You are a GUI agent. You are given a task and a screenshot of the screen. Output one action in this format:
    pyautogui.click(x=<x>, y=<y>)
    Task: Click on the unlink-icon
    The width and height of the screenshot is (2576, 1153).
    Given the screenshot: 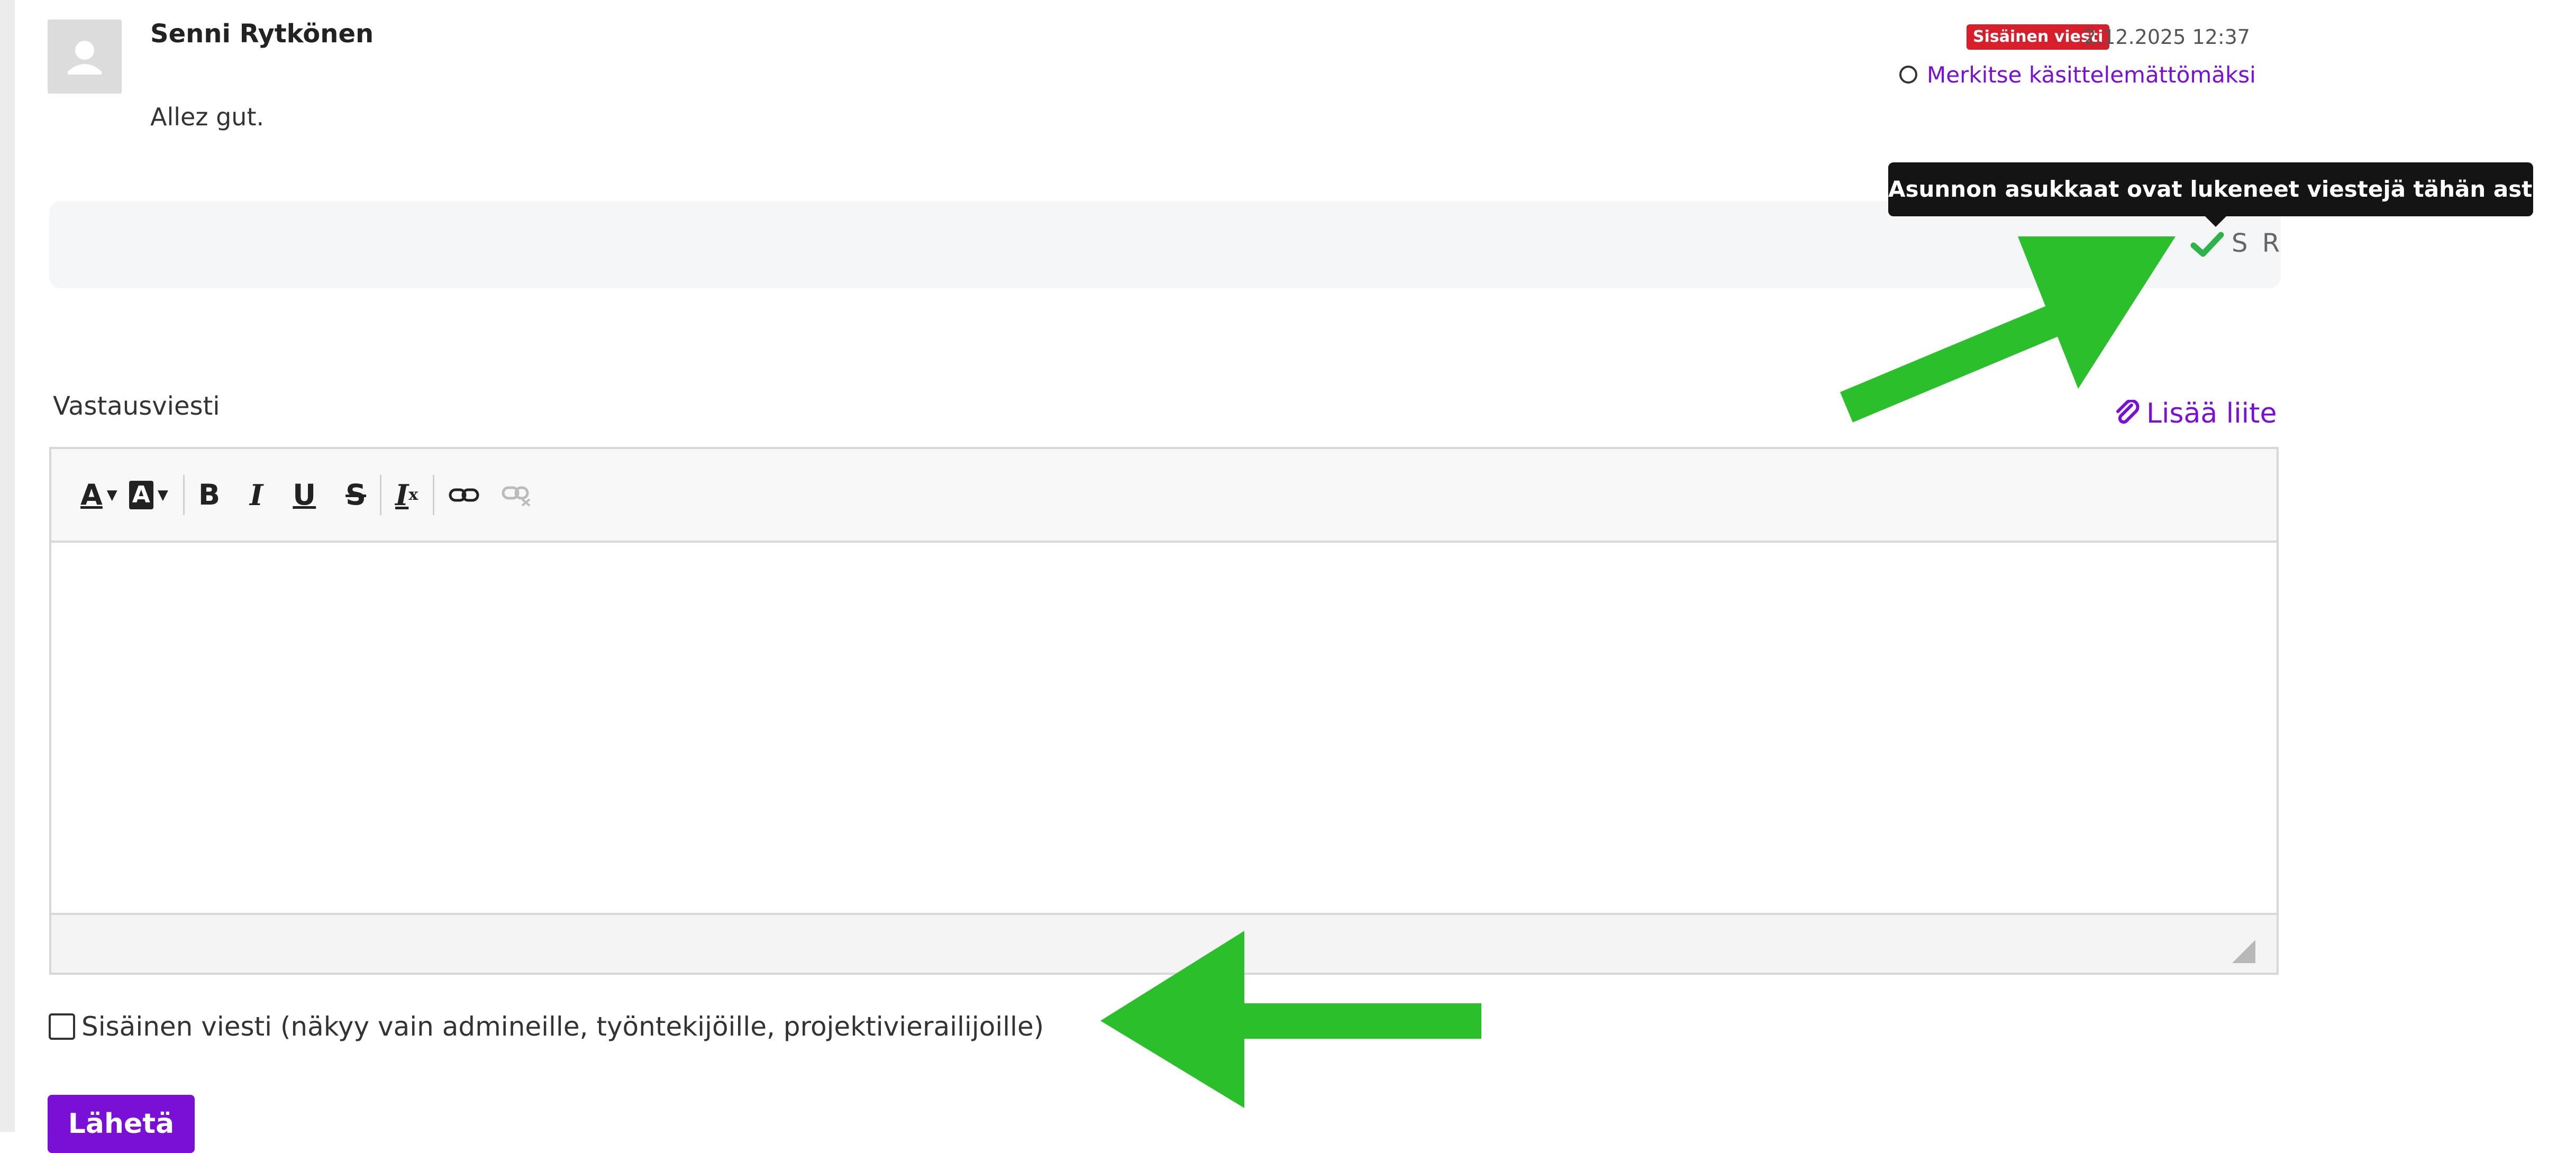 What is the action you would take?
    pyautogui.click(x=516, y=496)
    